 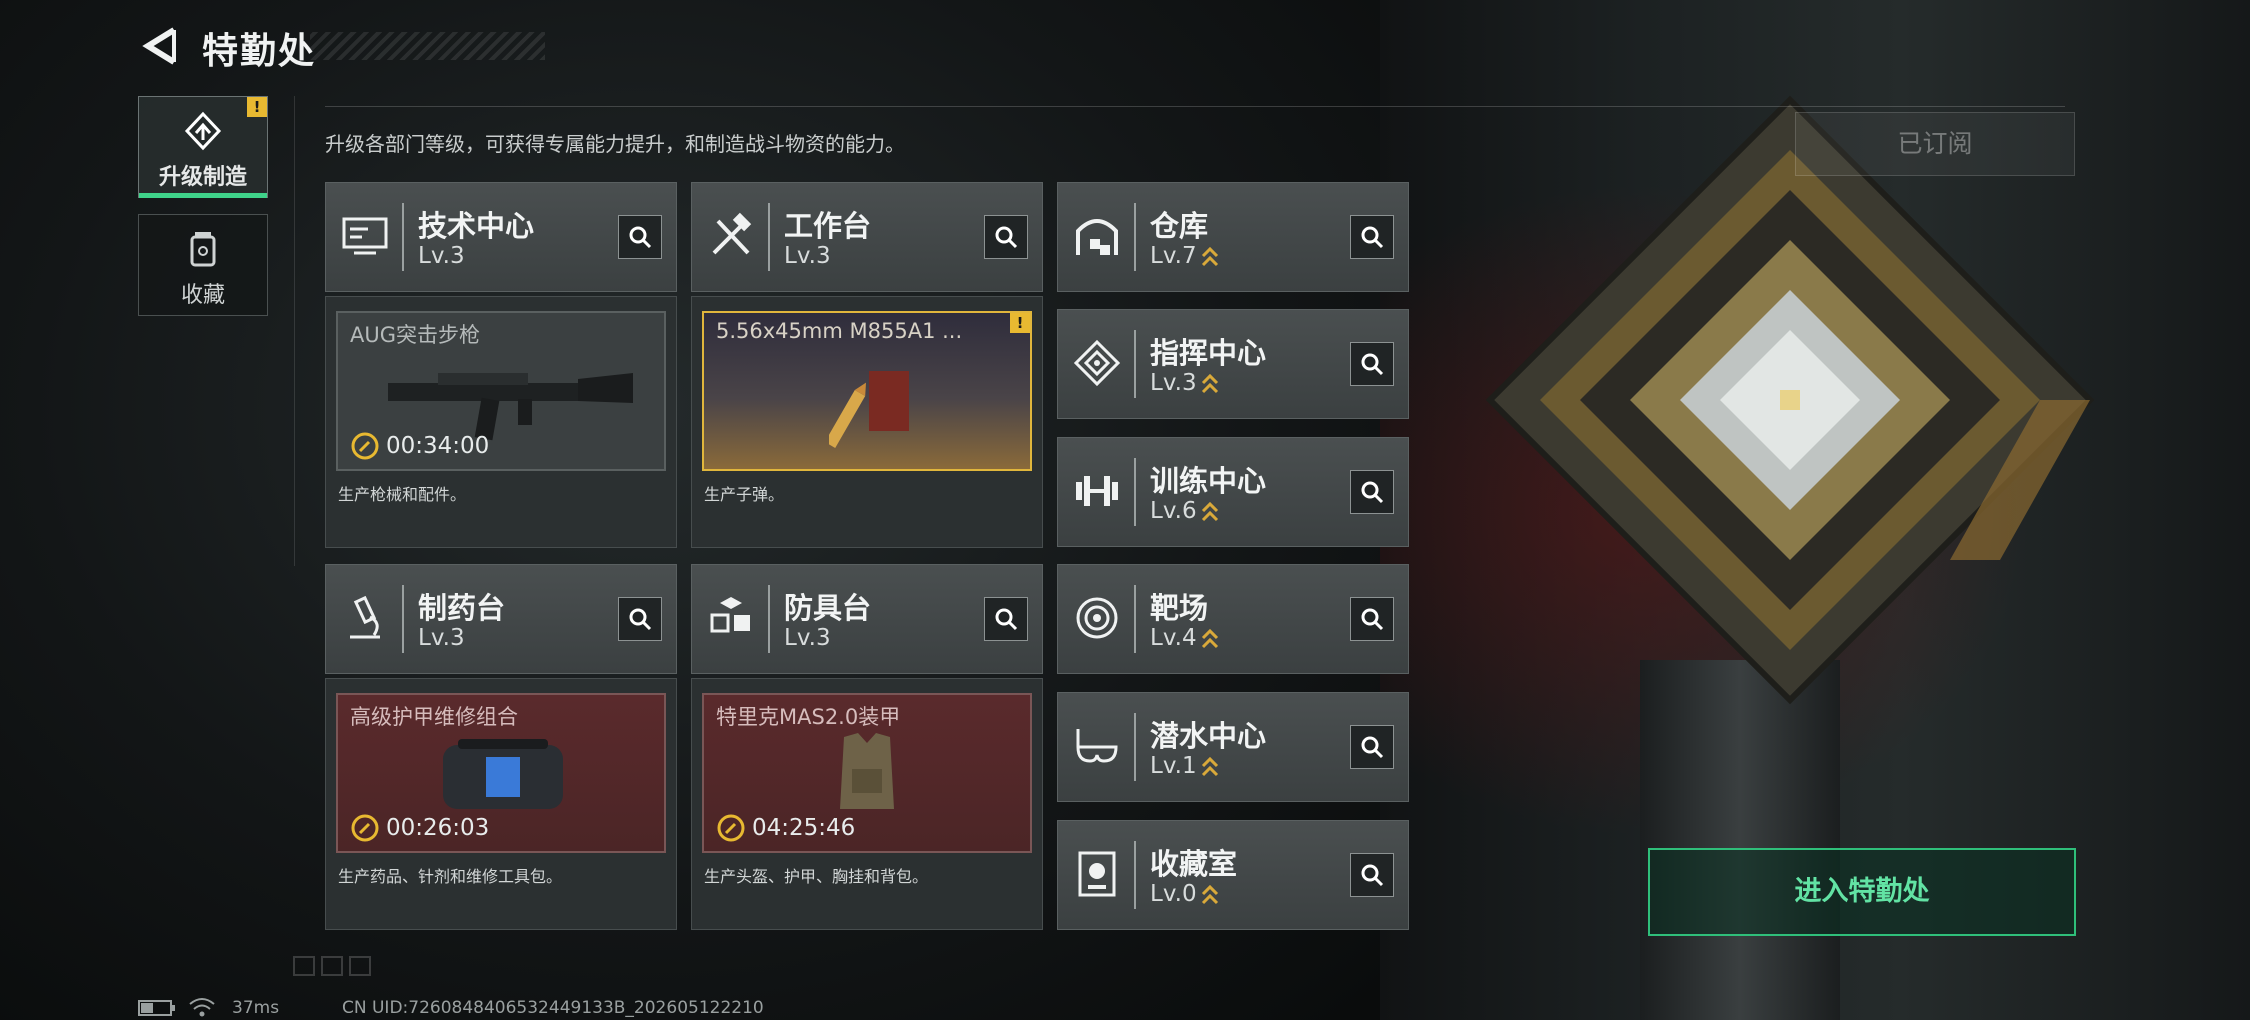 What do you see at coordinates (1233, 747) in the screenshot?
I see `dept-diving-center: 潜水中心 Lv.1` at bounding box center [1233, 747].